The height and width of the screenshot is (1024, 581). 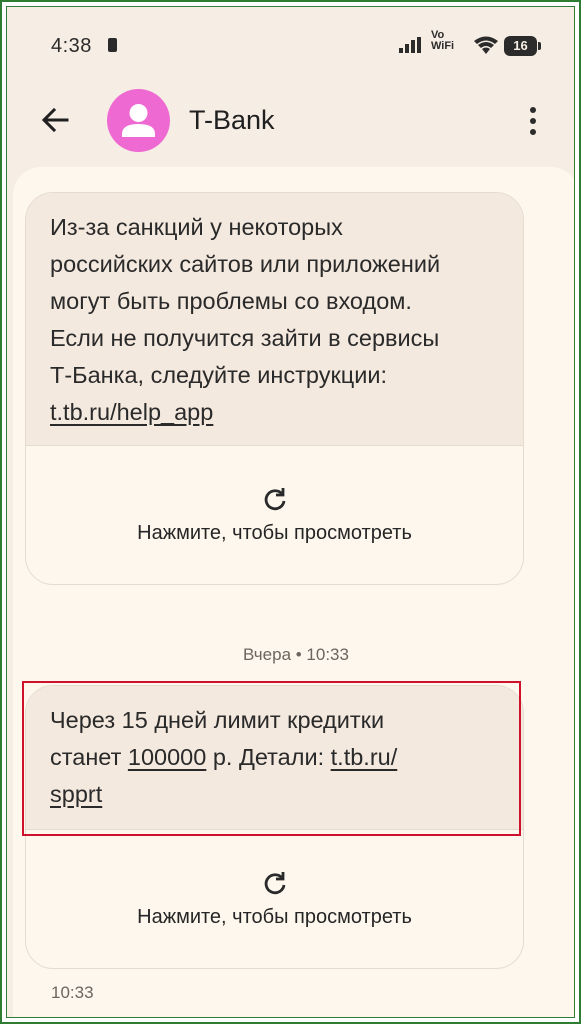 I want to click on vowifi-label: Vo WiFi, so click(x=443, y=40).